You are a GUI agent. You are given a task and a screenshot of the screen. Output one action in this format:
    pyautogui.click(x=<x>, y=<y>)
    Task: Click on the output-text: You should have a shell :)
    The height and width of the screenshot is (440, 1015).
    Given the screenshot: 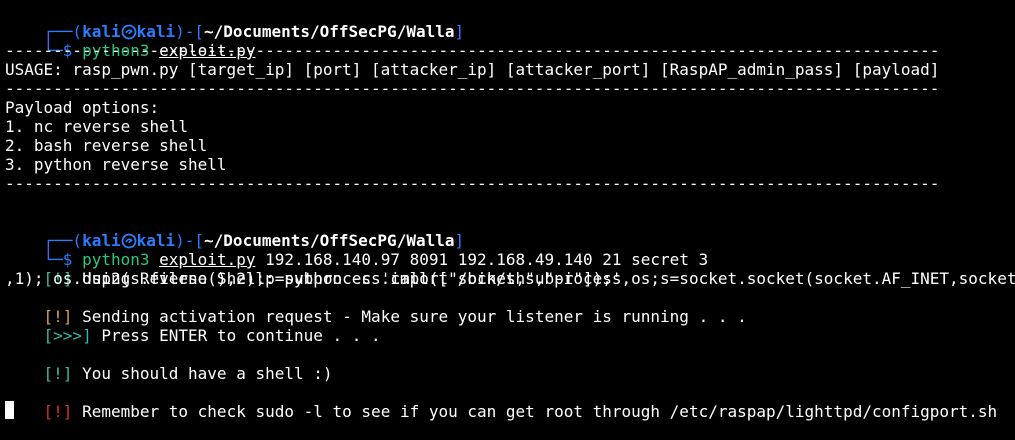 What is the action you would take?
    pyautogui.click(x=202, y=373)
    